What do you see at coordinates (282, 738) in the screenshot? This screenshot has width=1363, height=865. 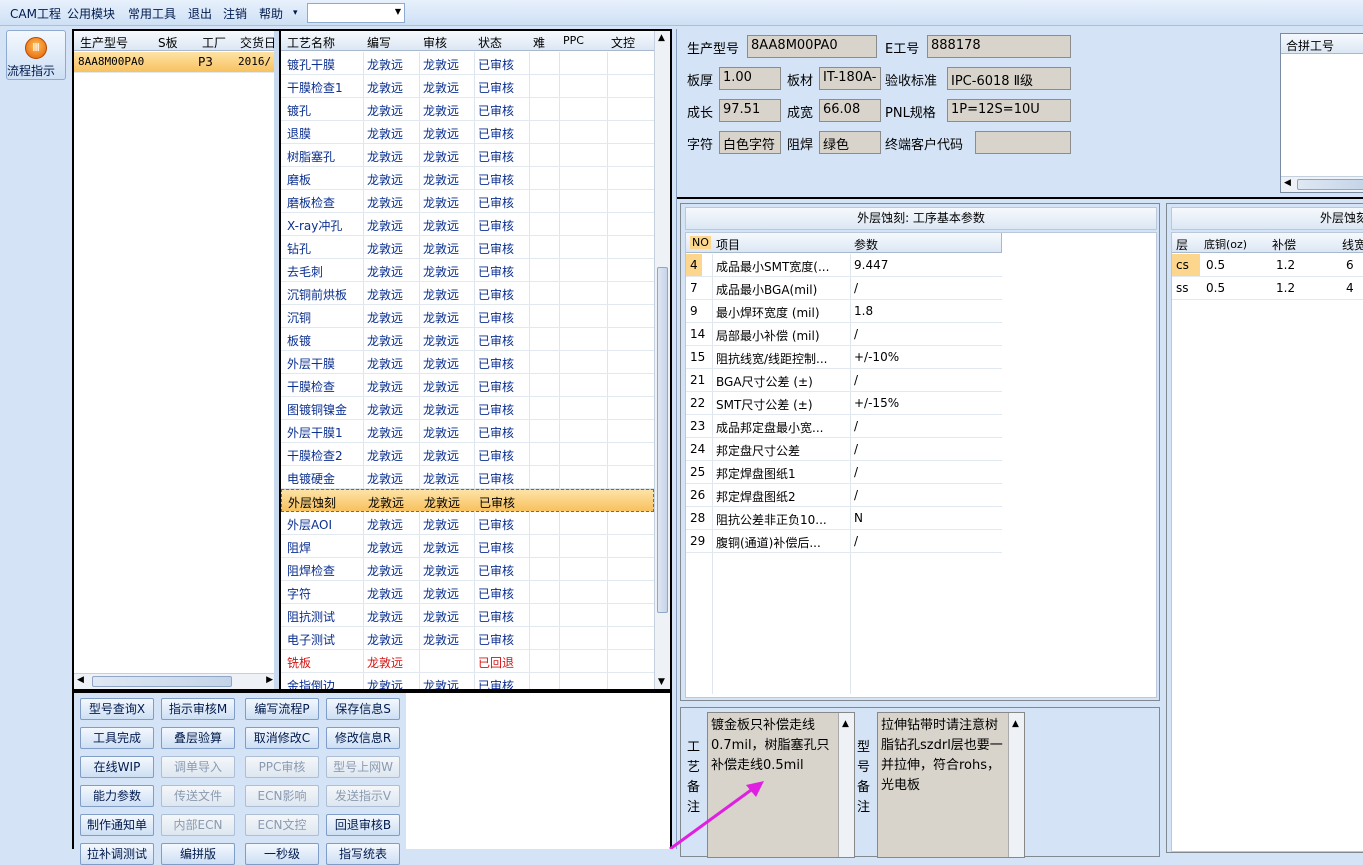 I see `action-button: 取消修改C` at bounding box center [282, 738].